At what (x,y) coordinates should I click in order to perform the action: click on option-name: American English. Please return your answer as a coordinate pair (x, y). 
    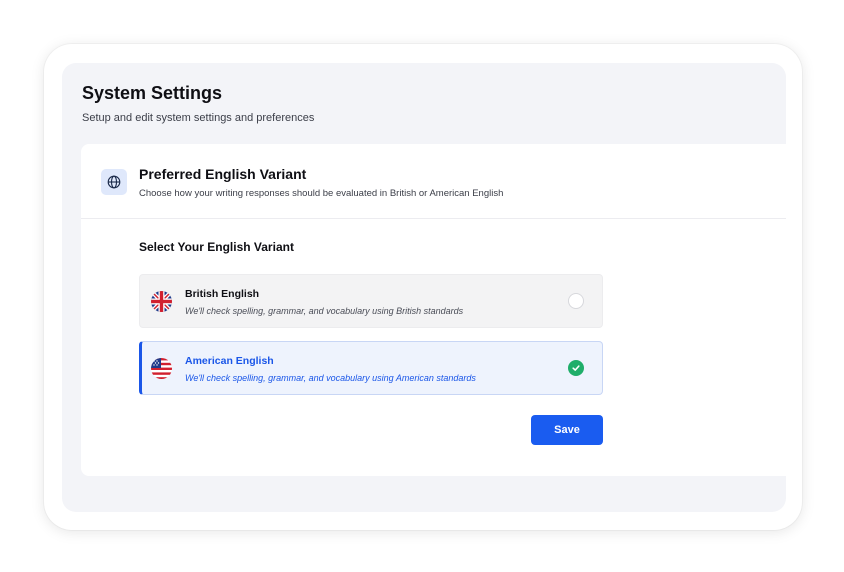
    Looking at the image, I should click on (229, 361).